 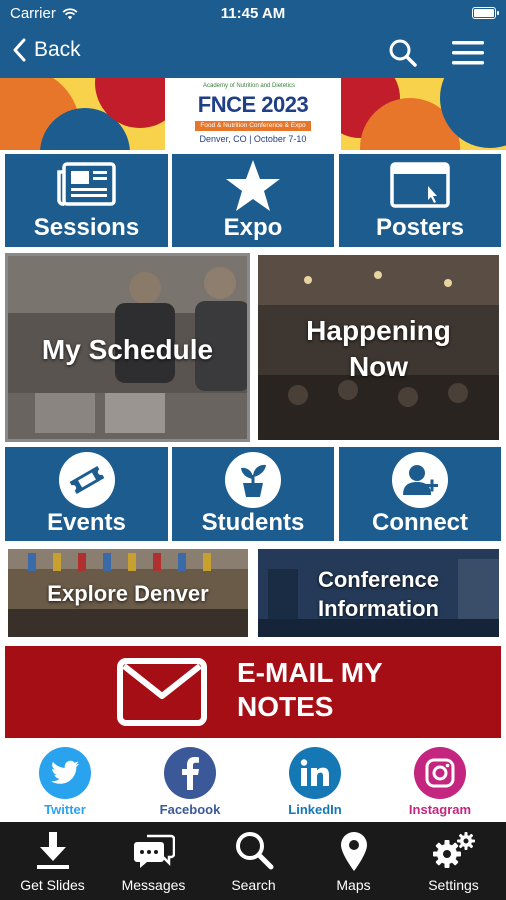 I want to click on happening-line1: Happening, so click(x=378, y=330).